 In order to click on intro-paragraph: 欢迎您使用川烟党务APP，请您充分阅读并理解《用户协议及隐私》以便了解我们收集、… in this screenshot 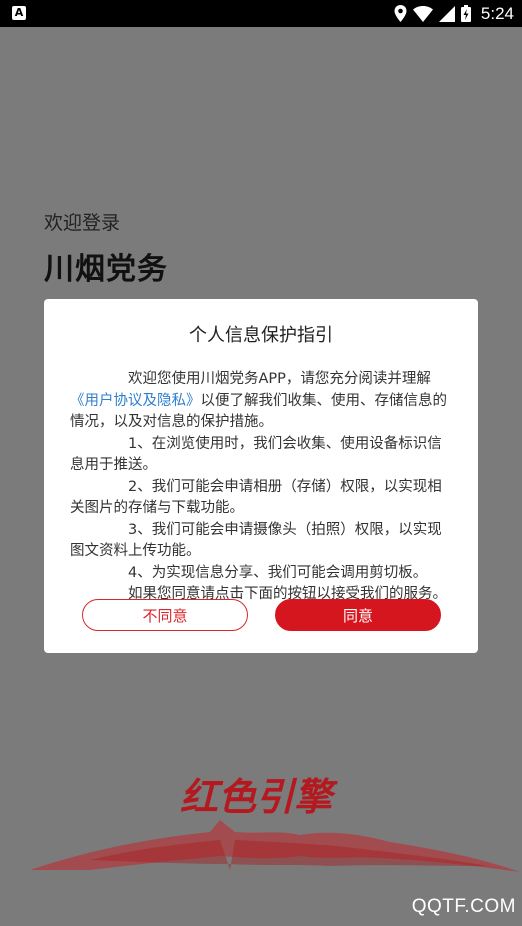, I will do `click(263, 401)`.